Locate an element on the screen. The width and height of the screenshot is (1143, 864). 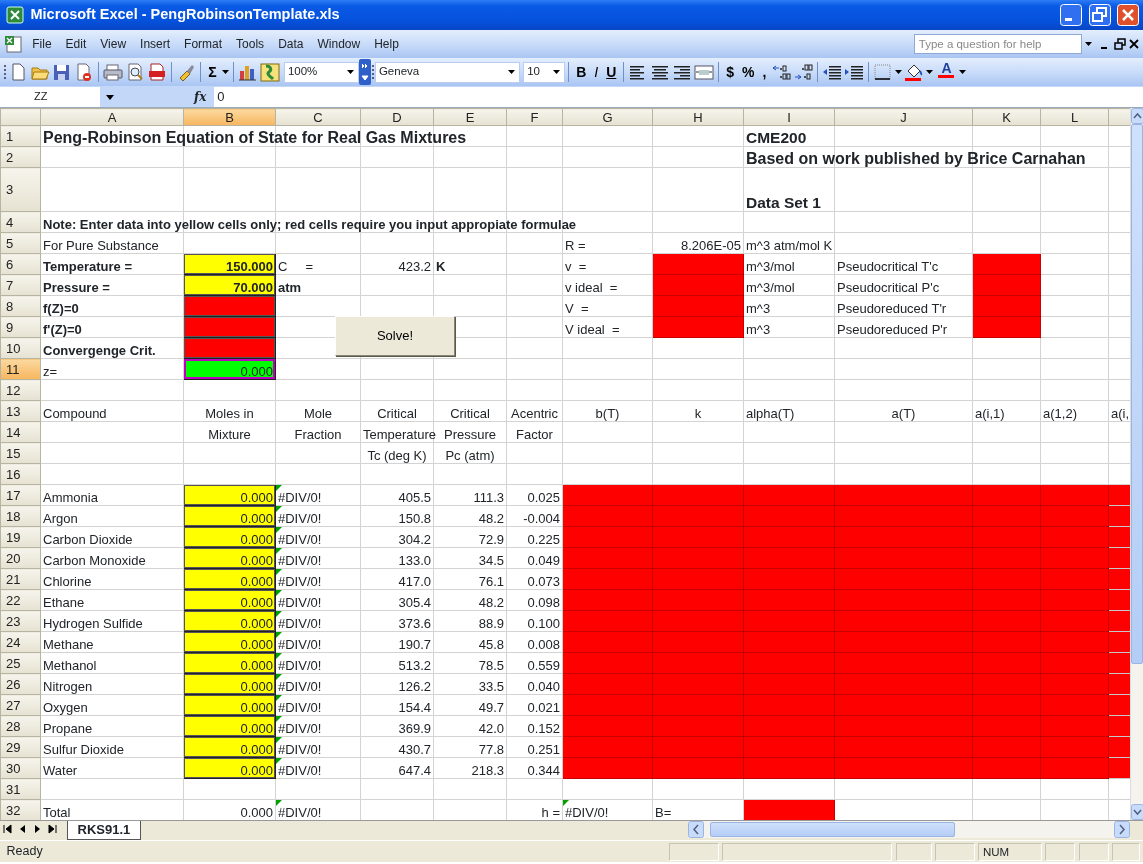
menu-item: Window is located at coordinates (339, 44).